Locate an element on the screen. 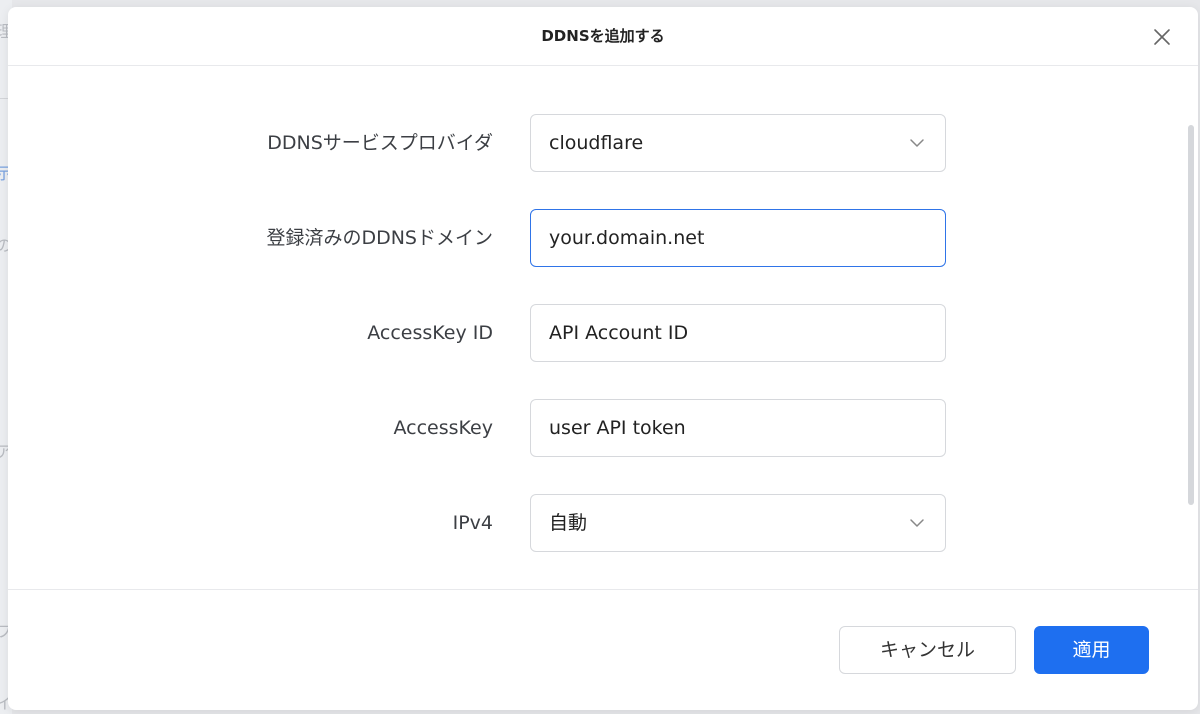  domain-row: 登録済みのDDNSドメイン is located at coordinates (603, 238).